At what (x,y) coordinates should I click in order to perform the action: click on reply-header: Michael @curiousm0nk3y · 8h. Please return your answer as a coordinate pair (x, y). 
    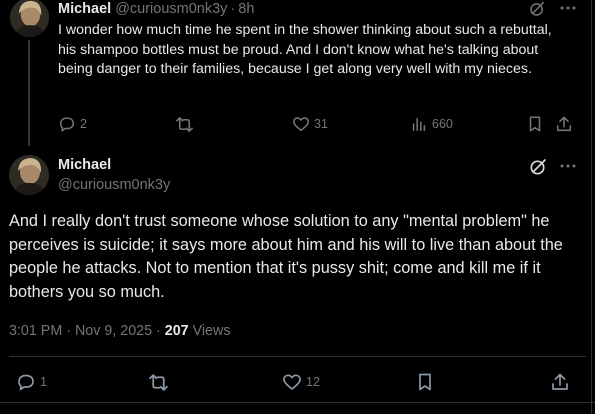
    Looking at the image, I should click on (156, 9).